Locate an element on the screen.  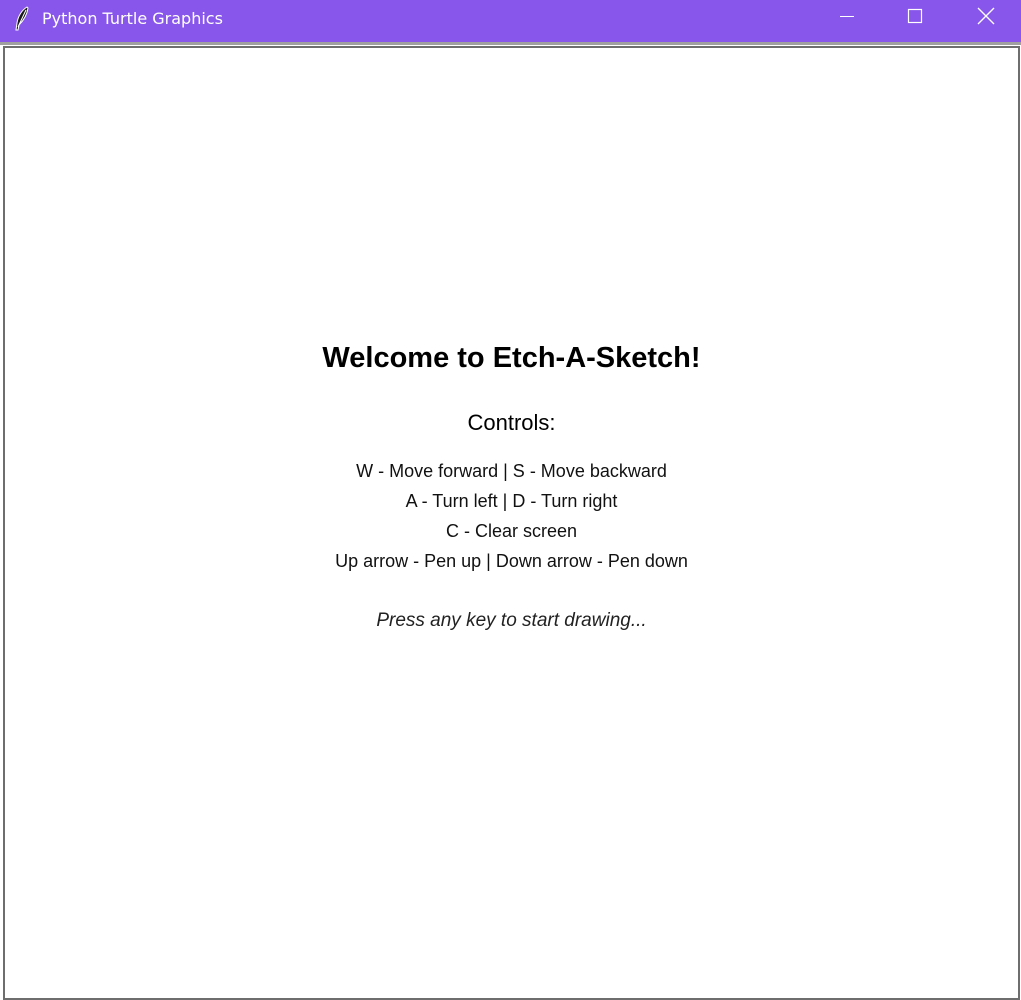
control-line: C - Clear screen is located at coordinates (511, 531).